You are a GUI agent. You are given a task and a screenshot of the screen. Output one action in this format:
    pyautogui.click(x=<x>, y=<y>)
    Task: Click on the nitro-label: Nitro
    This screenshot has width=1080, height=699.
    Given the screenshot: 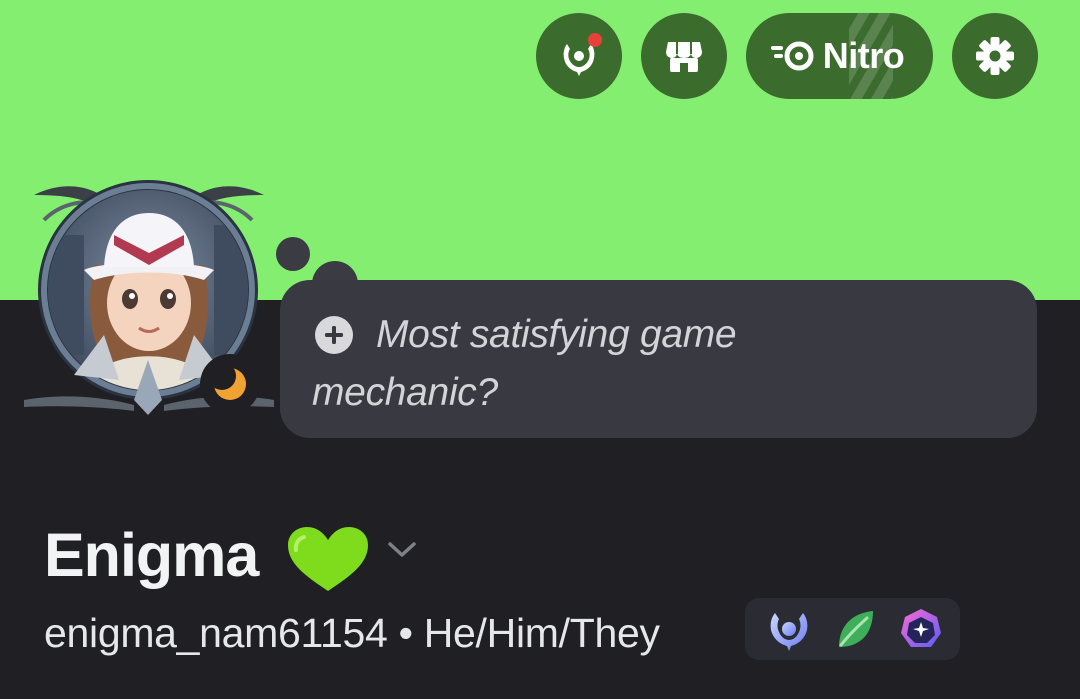 What is the action you would take?
    pyautogui.click(x=863, y=55)
    